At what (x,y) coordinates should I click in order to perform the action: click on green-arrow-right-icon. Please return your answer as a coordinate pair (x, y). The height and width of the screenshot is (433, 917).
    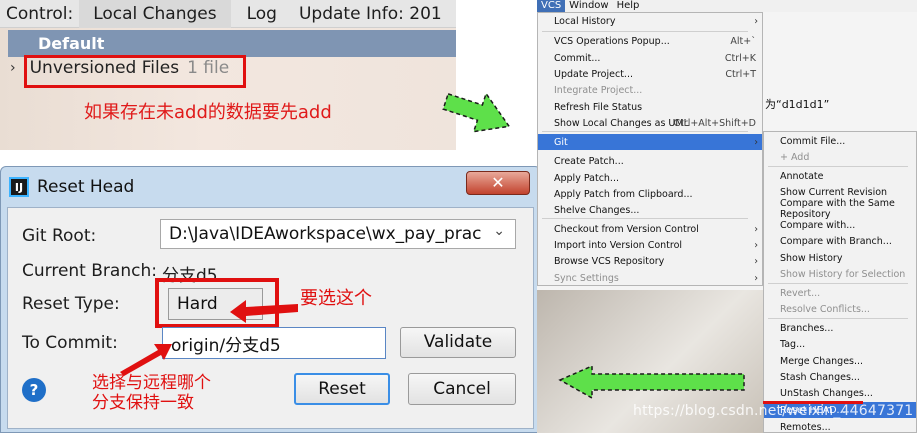
    Looking at the image, I should click on (476, 112).